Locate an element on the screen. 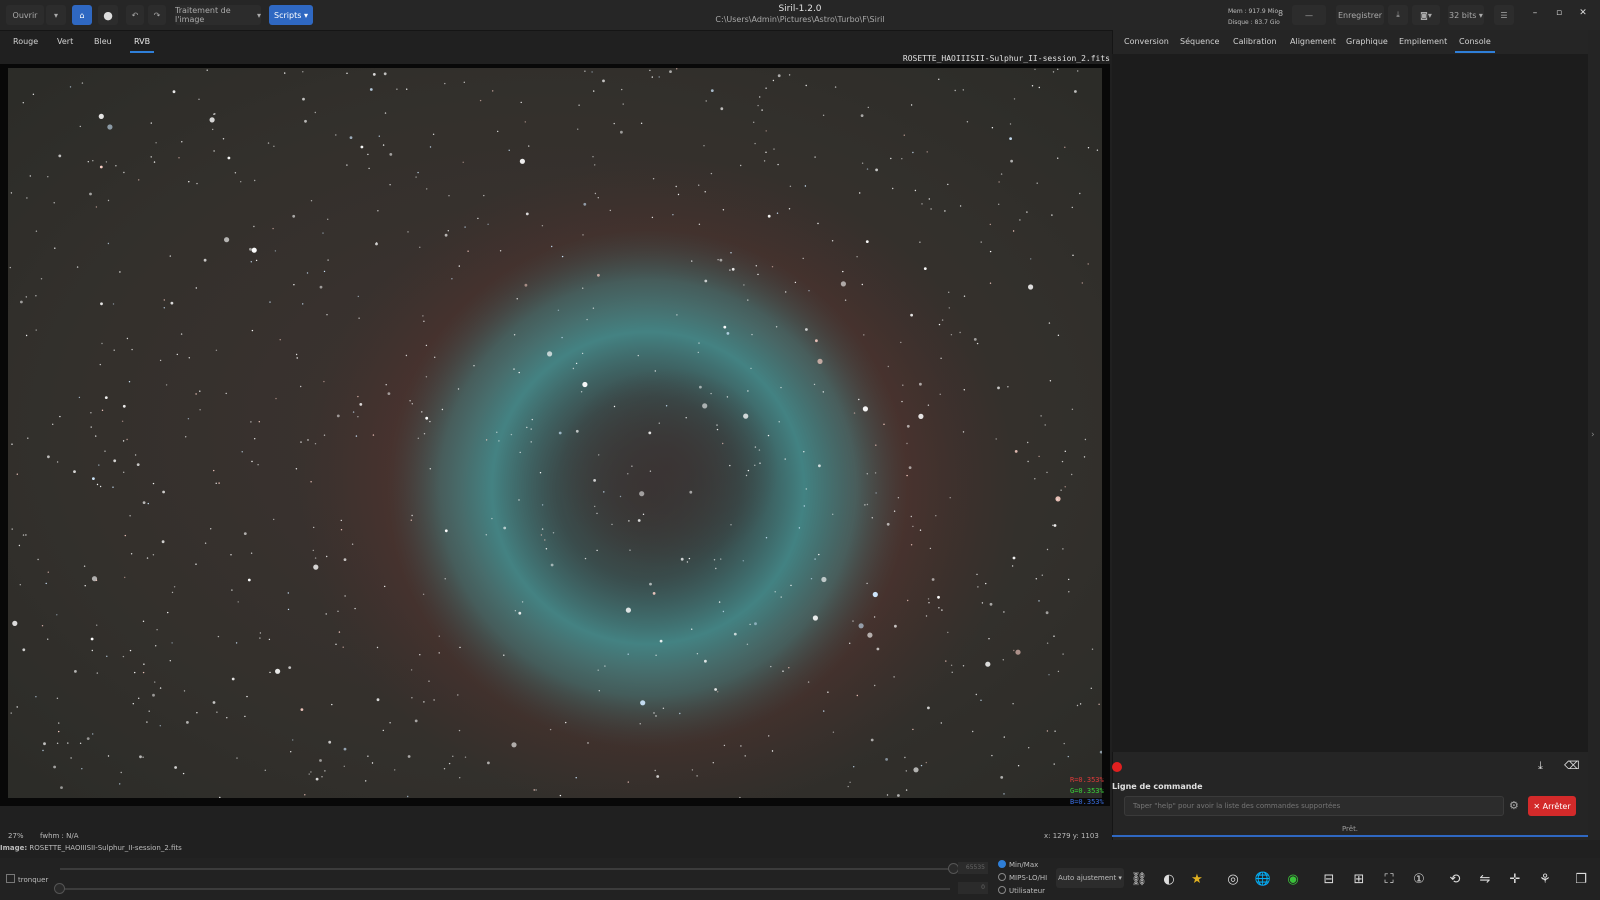 The image size is (1600, 900). one-to-one-icon: ① is located at coordinates (1419, 879).